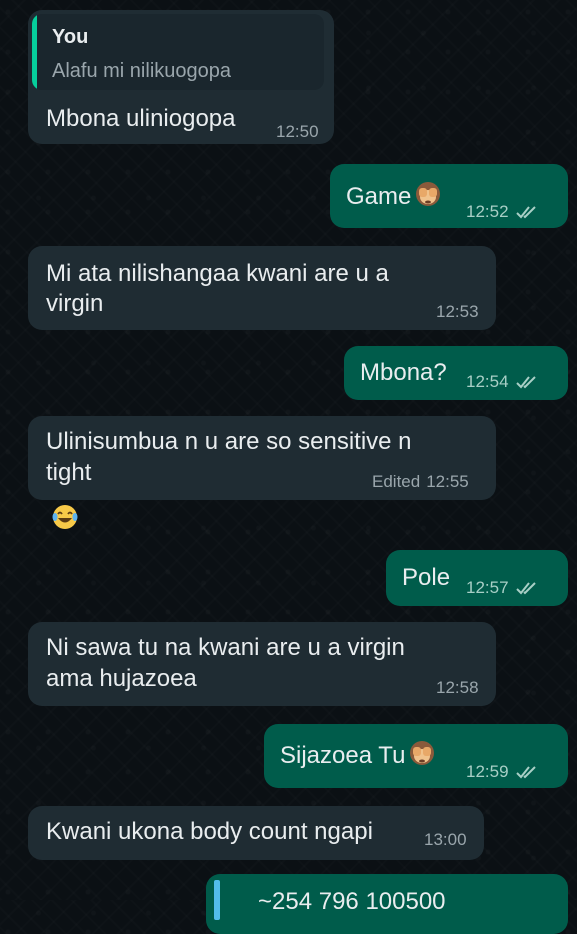  I want to click on message-meta: 12:57, so click(502, 588).